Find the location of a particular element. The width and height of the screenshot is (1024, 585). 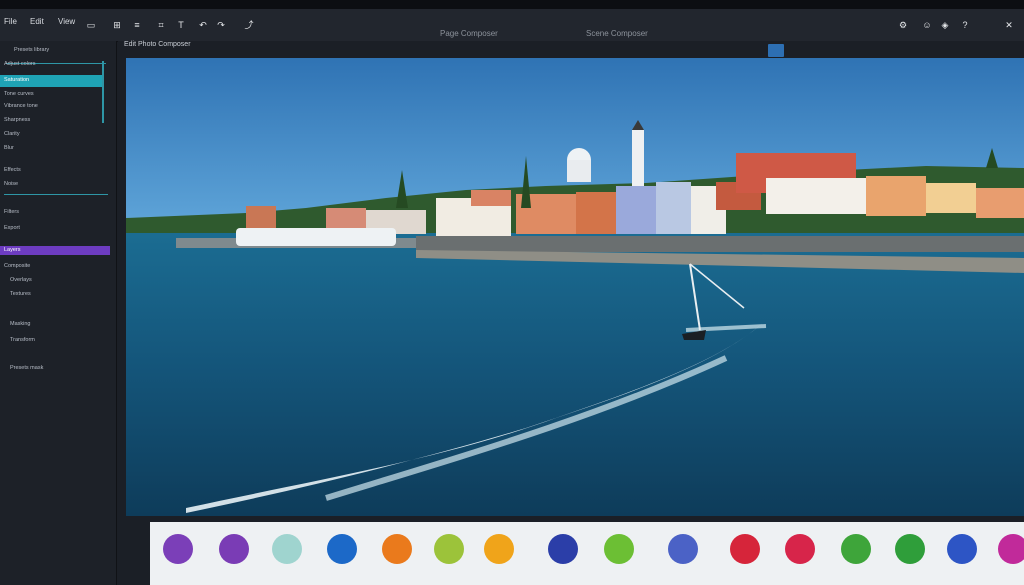

help-icon: ? is located at coordinates (965, 25).